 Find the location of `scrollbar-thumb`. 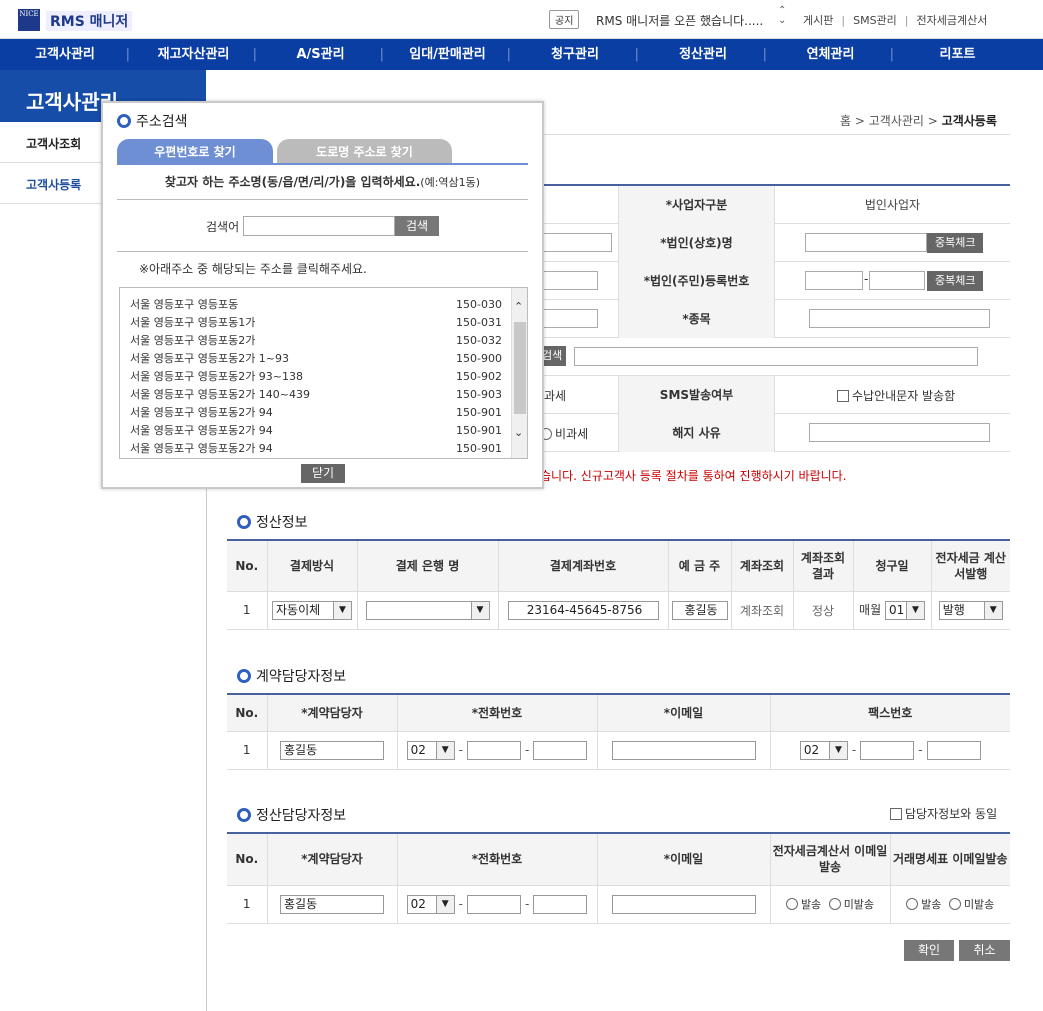

scrollbar-thumb is located at coordinates (520, 368).